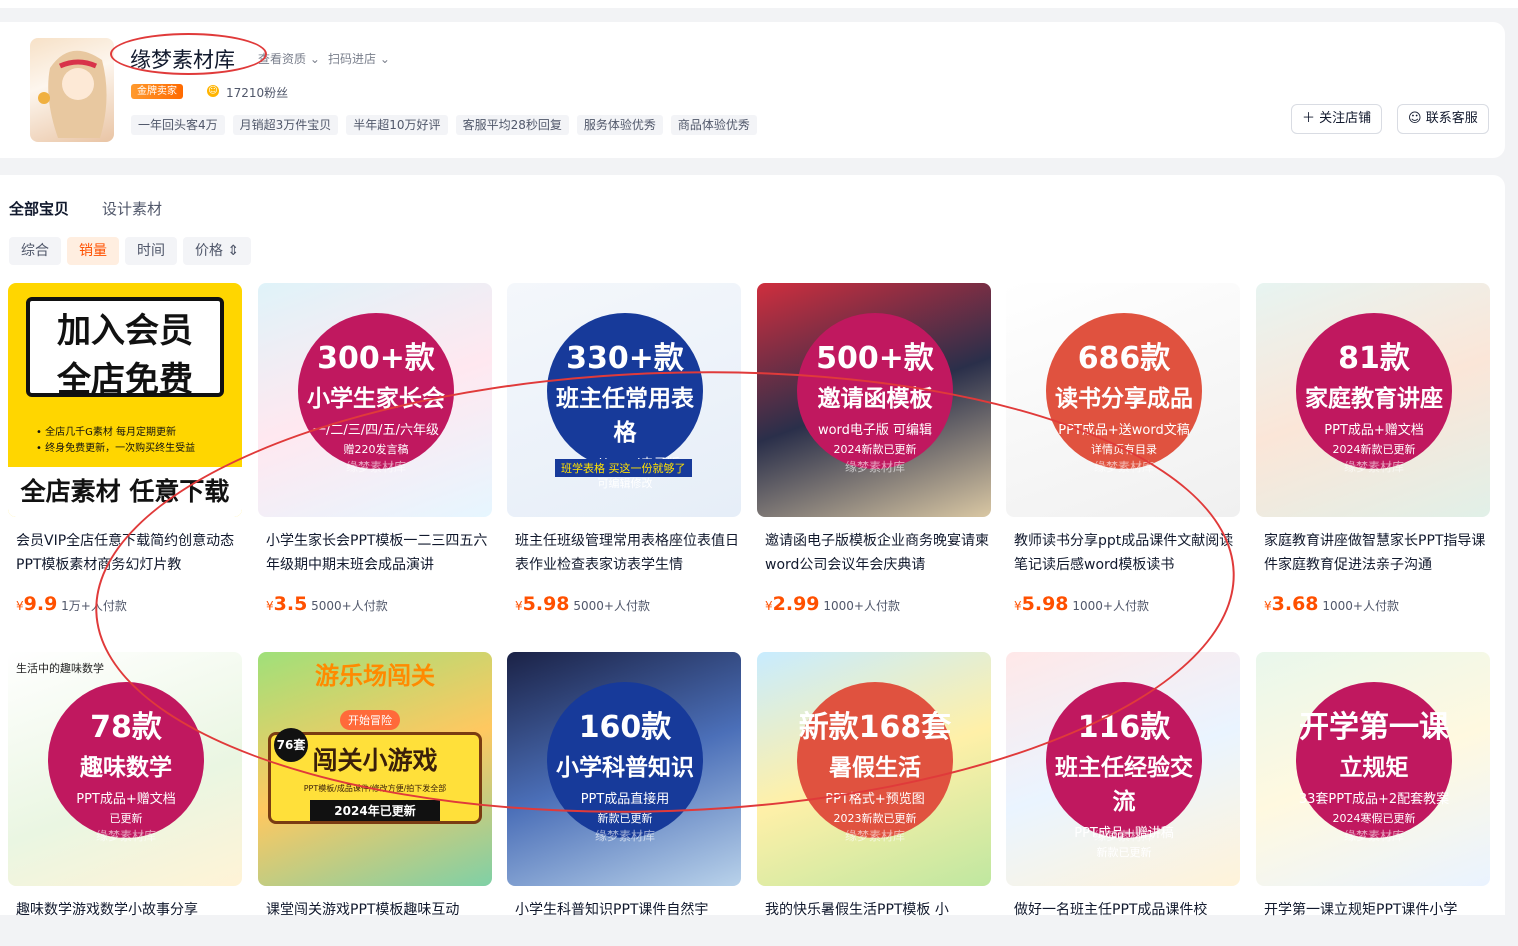 Image resolution: width=1518 pixels, height=946 pixels. I want to click on promo-sub: word电子版 可编辑, so click(875, 430).